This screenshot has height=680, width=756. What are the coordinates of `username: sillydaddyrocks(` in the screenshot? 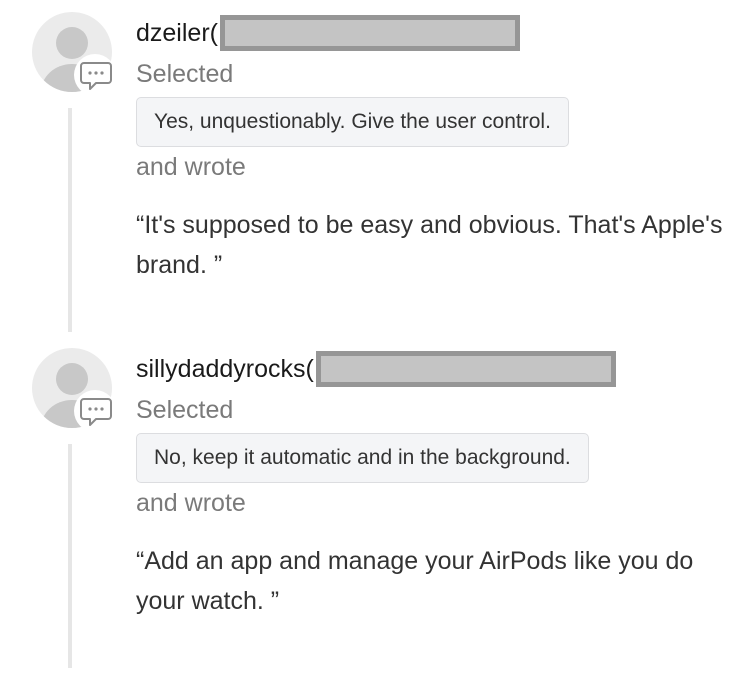 It's located at (376, 369).